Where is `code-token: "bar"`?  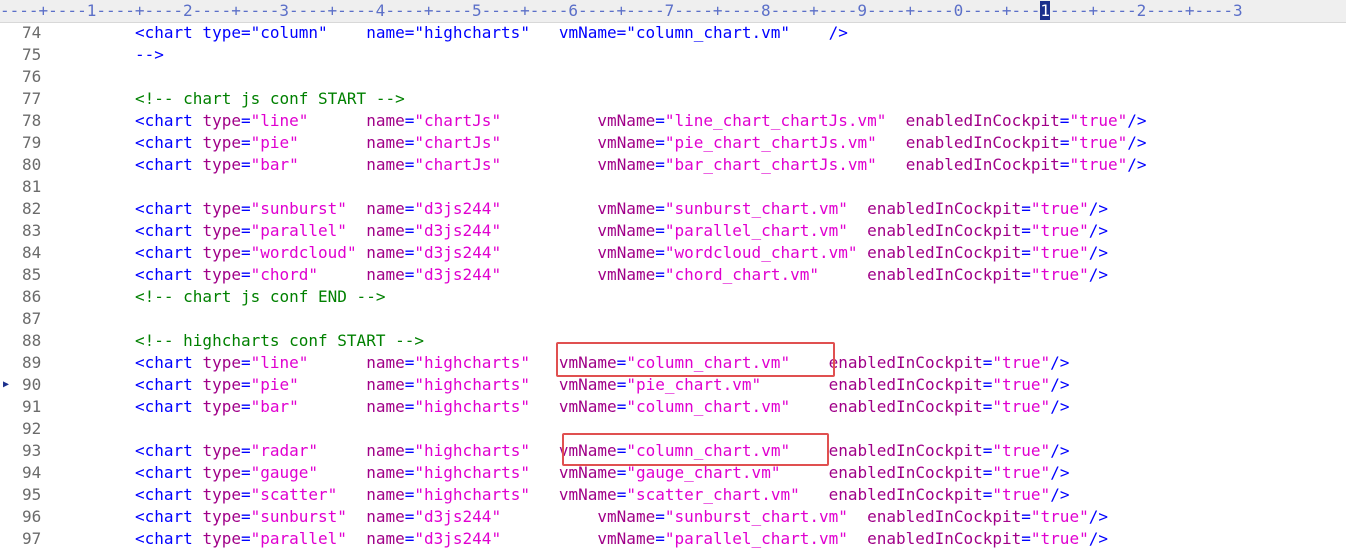 code-token: "bar" is located at coordinates (274, 406).